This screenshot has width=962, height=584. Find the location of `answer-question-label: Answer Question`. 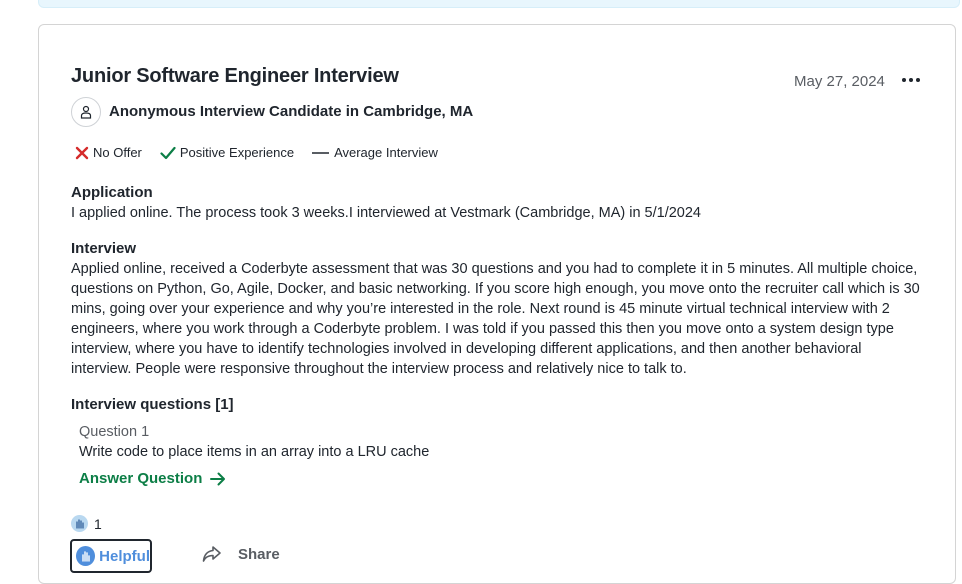

answer-question-label: Answer Question is located at coordinates (141, 478).